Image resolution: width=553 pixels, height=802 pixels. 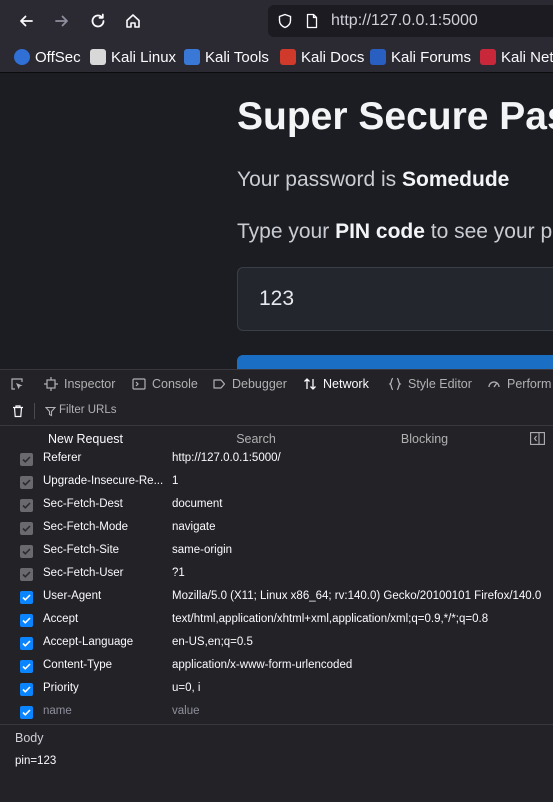 What do you see at coordinates (139, 384) in the screenshot?
I see `console-icon` at bounding box center [139, 384].